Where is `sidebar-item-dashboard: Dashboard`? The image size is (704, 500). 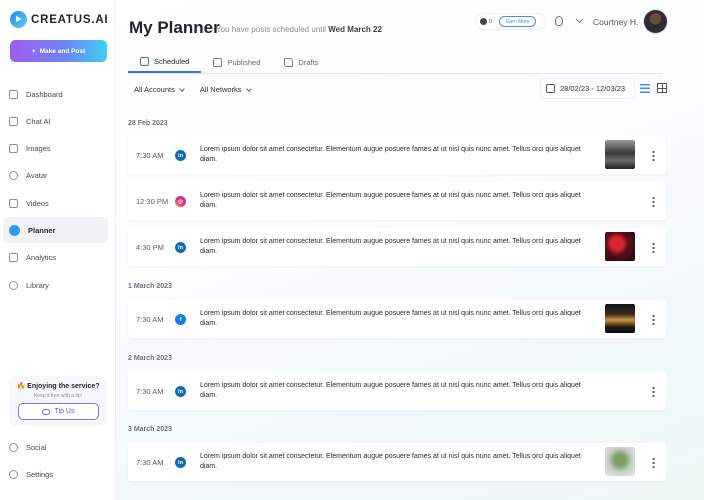 sidebar-item-dashboard: Dashboard is located at coordinates (55, 94).